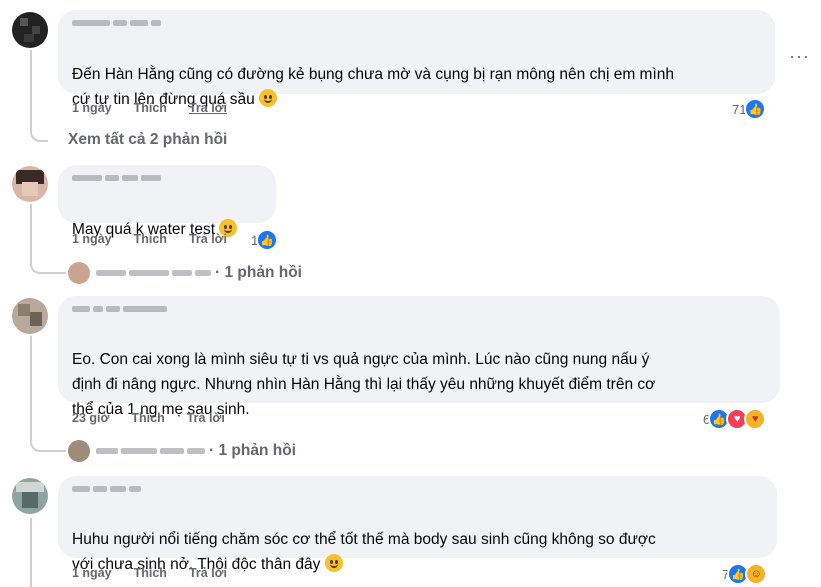 This screenshot has width=821, height=587. I want to click on reaction-summary: 7 👍 ☺, so click(745, 574).